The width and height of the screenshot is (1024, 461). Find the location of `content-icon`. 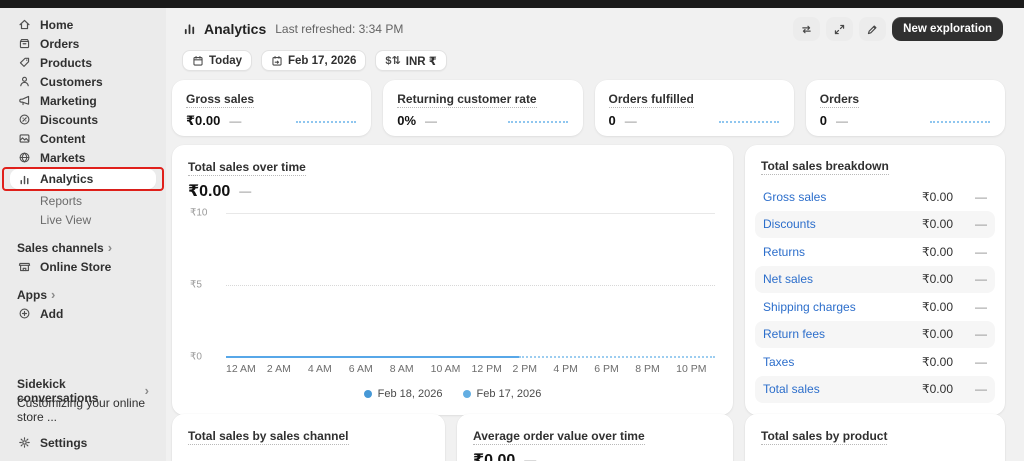

content-icon is located at coordinates (24, 139).